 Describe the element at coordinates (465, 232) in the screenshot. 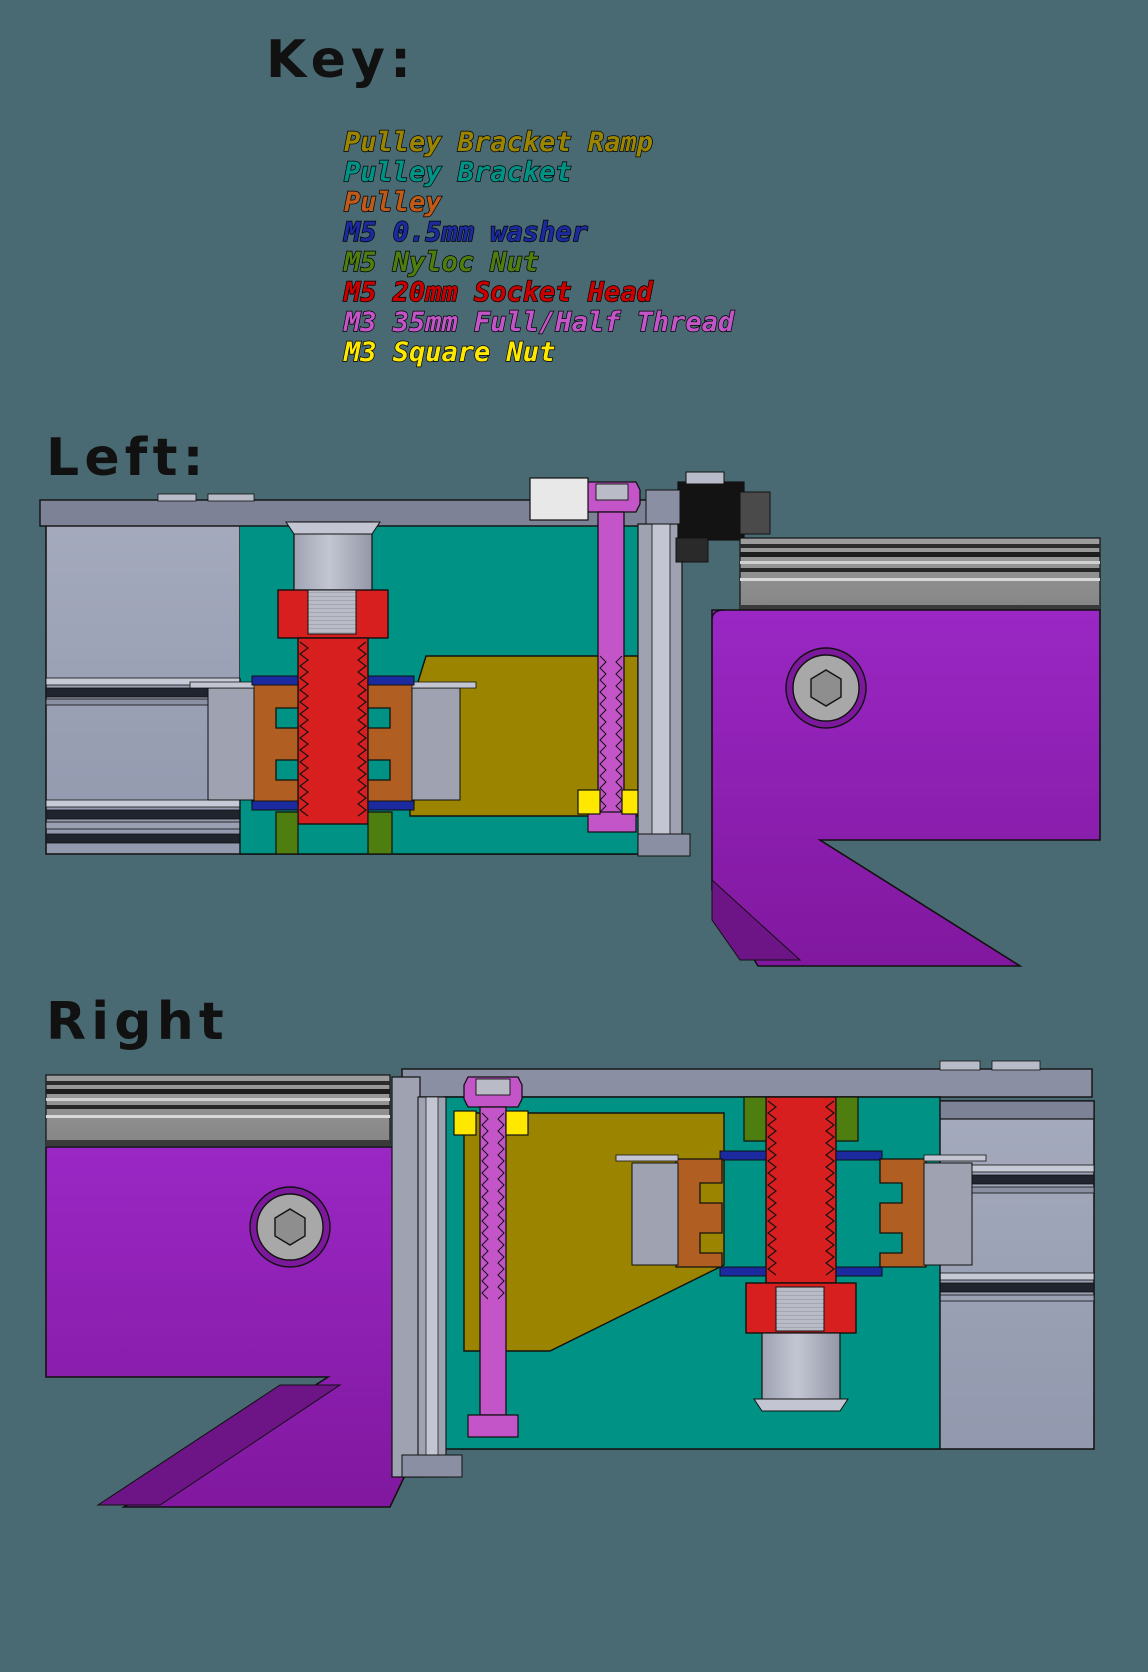

I see `legend-item-m5-washer: M5 0.5mm washer` at that location.